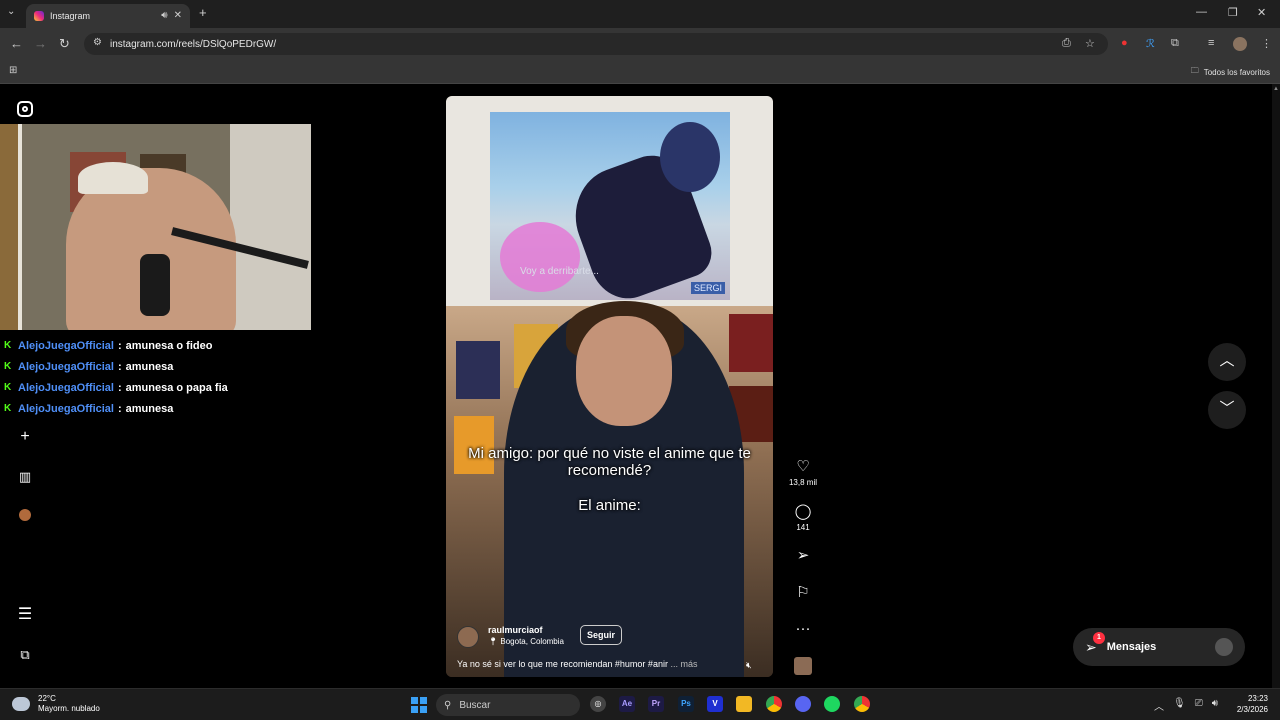  Describe the element at coordinates (11, 12) in the screenshot. I see `tab-search-icon: ⌄` at that location.